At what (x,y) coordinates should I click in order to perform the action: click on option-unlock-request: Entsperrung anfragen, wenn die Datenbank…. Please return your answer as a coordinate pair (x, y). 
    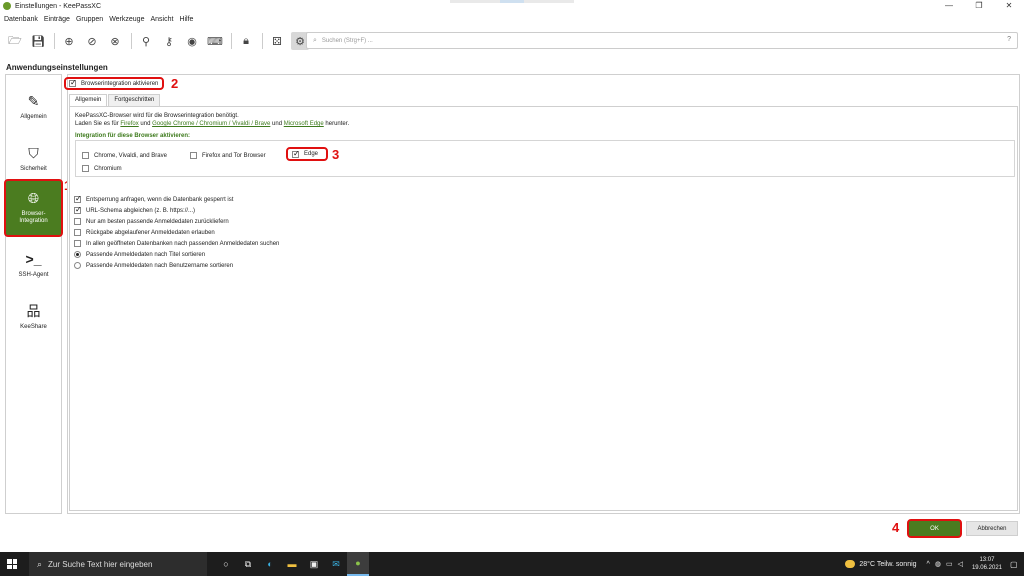
    Looking at the image, I should click on (153, 198).